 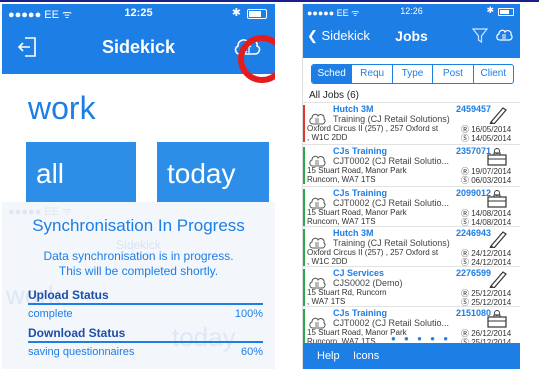 I want to click on tab-requ: Requ, so click(x=372, y=74).